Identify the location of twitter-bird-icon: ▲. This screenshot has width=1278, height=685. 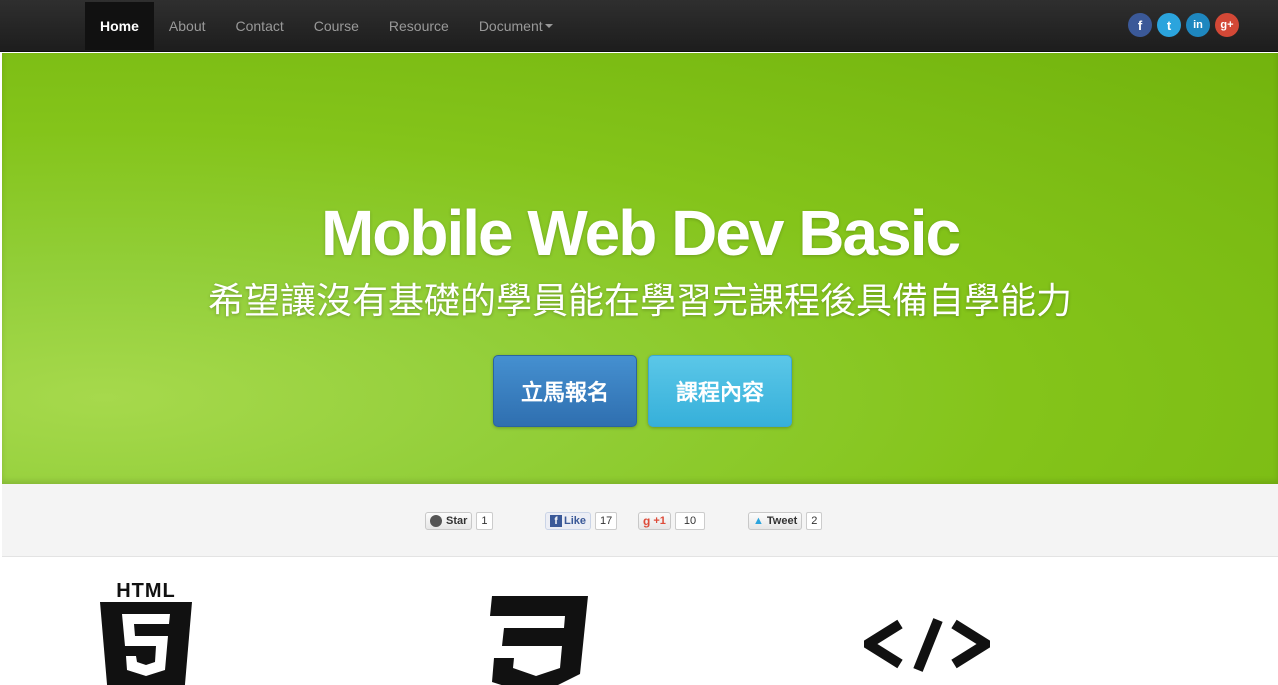
(758, 521).